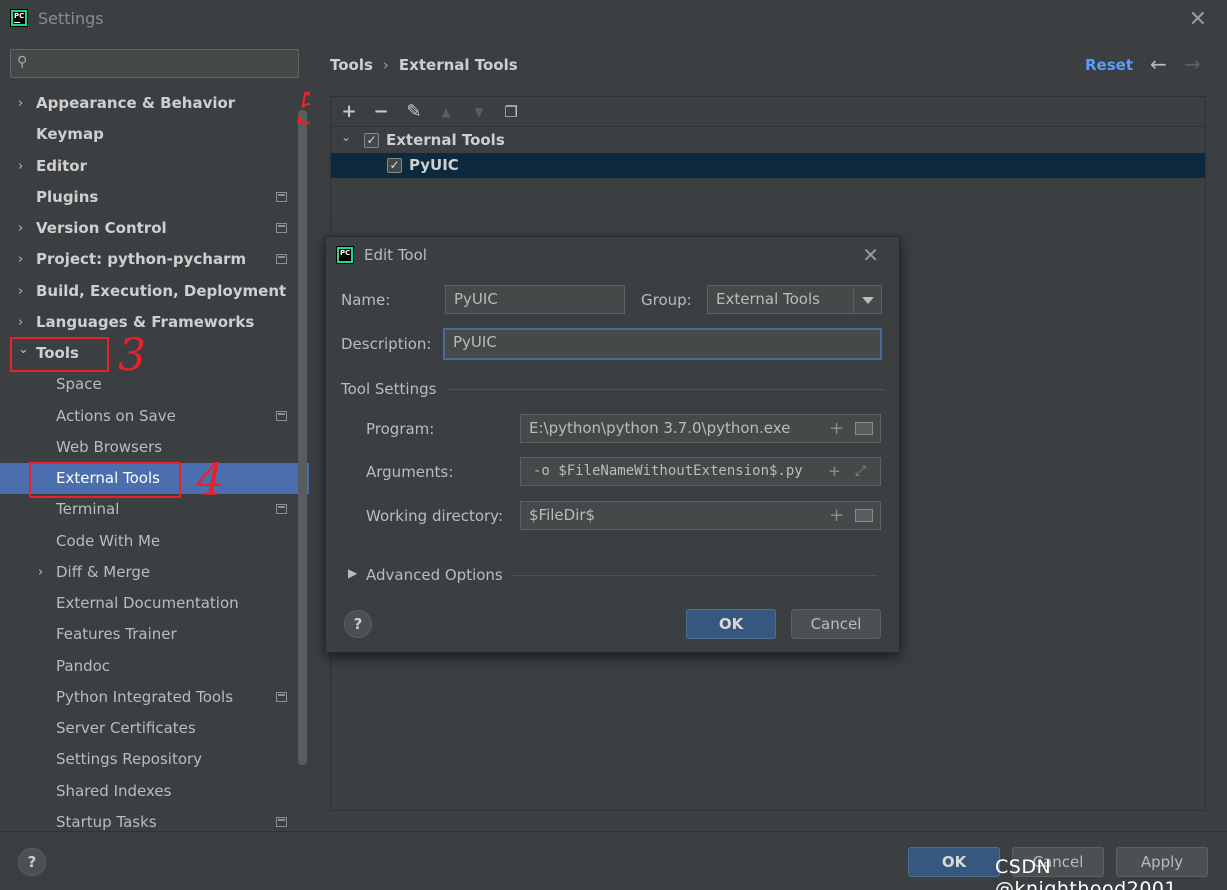 This screenshot has height=890, width=1227. Describe the element at coordinates (352, 573) in the screenshot. I see `expand-right-icon: ▶` at that location.